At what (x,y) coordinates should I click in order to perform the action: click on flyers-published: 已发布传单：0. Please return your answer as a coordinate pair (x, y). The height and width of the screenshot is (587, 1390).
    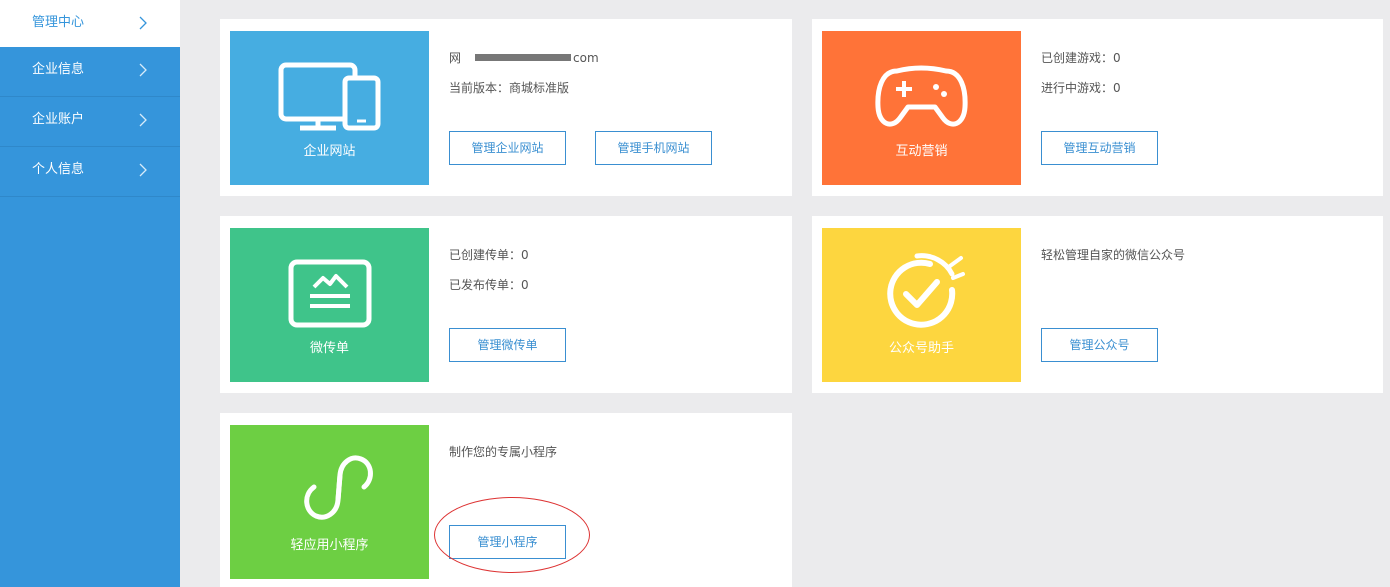
    Looking at the image, I should click on (489, 285).